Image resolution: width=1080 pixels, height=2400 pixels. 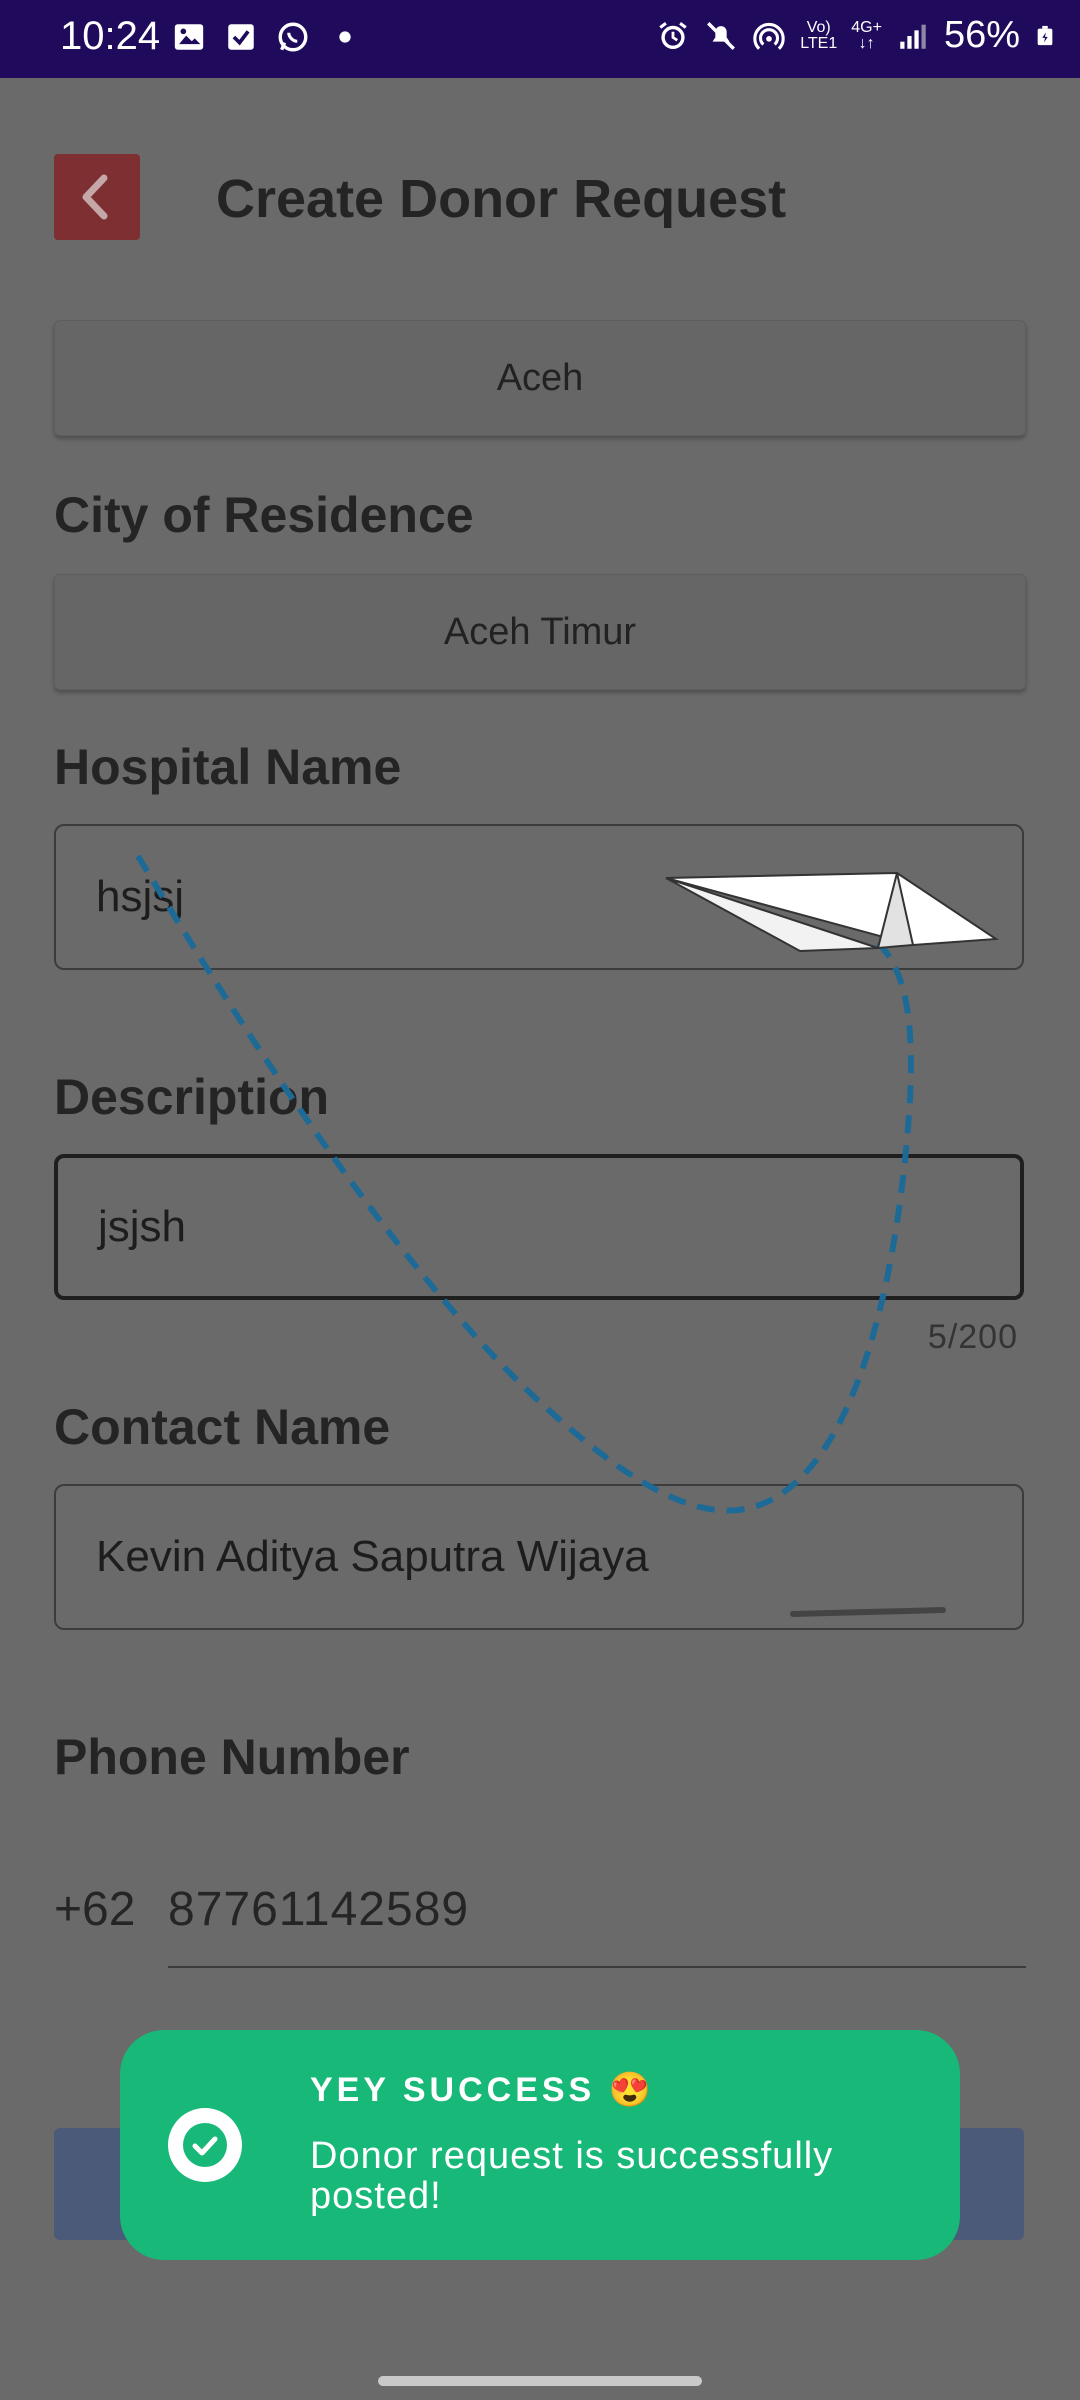 I want to click on status-time: 10:24, so click(x=110, y=36).